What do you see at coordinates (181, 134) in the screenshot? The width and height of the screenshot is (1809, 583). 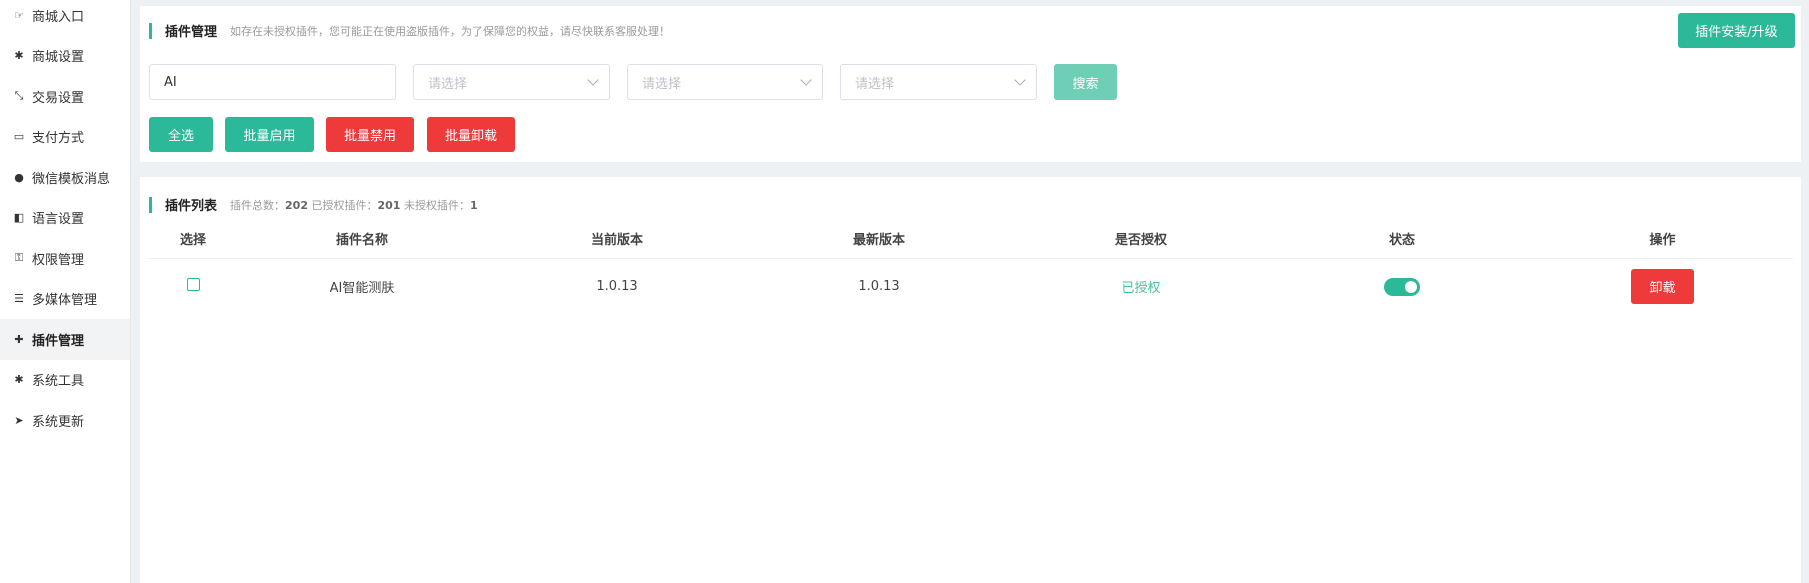 I see `select-all-button: 全选` at bounding box center [181, 134].